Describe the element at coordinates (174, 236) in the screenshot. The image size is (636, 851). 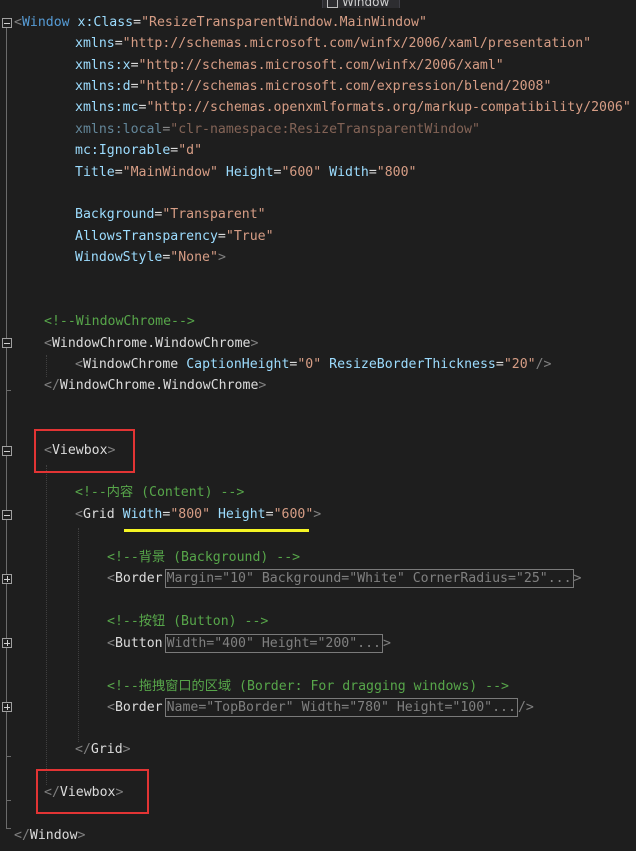
I see `code-line: AllowsTransparency="True"` at that location.